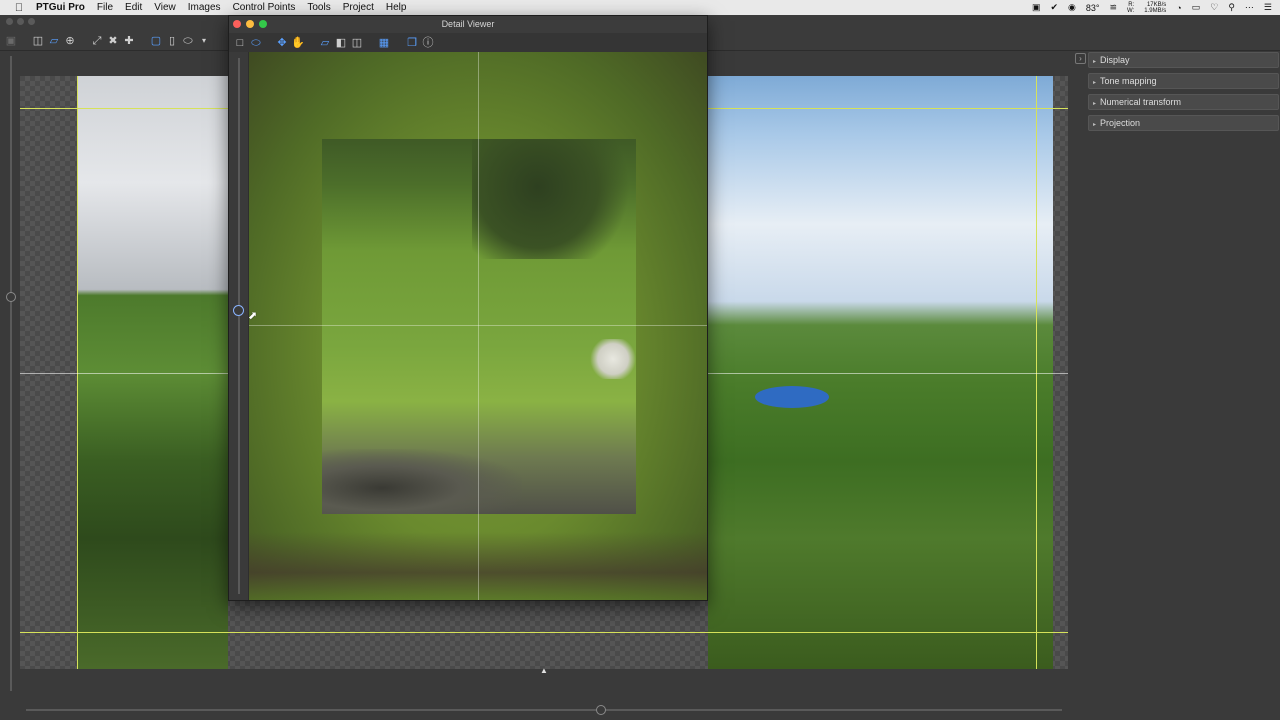  What do you see at coordinates (11, 41) in the screenshot?
I see `select-tool-icon: ▣` at bounding box center [11, 41].